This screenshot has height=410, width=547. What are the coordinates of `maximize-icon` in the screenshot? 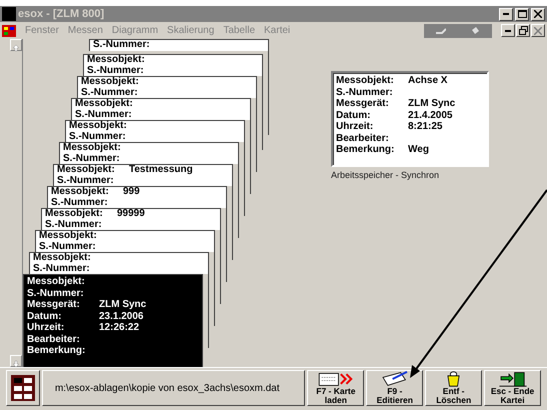 It's located at (522, 14).